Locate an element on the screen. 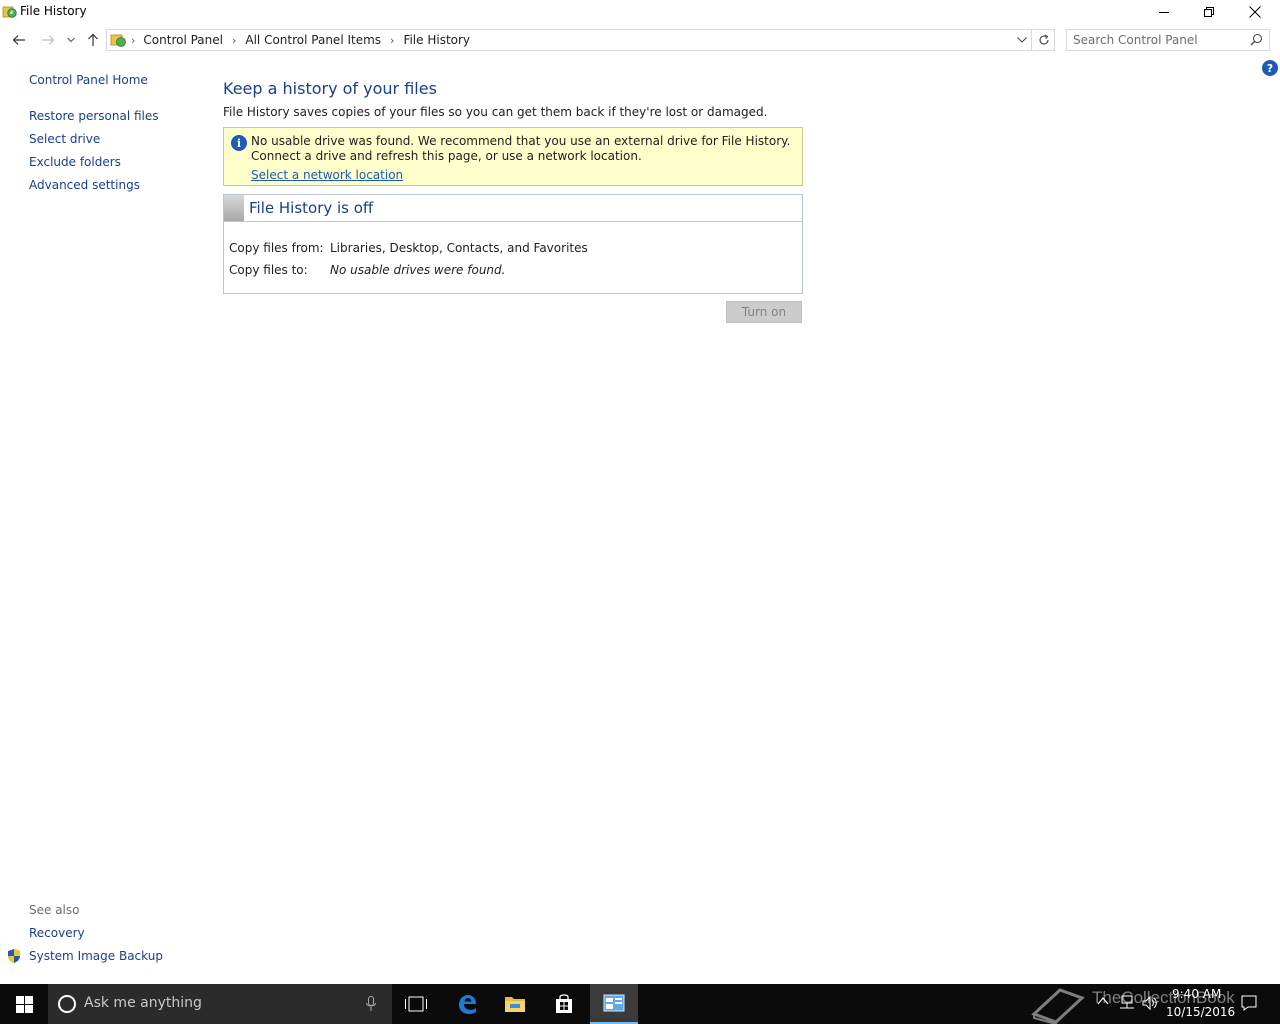  copy-from-label: Copy files from: is located at coordinates (276, 248).